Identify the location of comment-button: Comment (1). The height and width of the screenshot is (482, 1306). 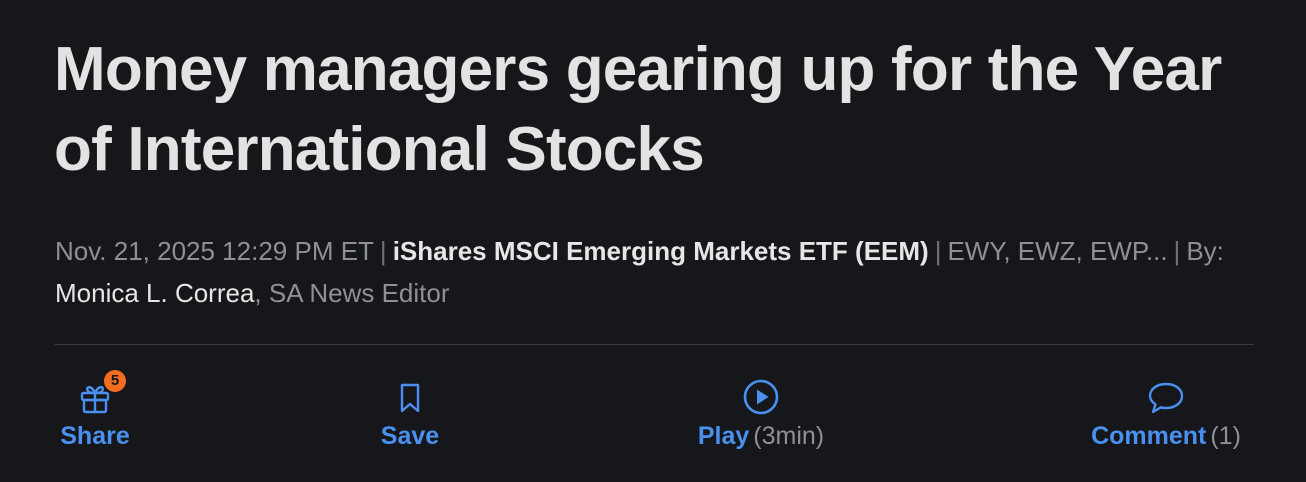
(1166, 407).